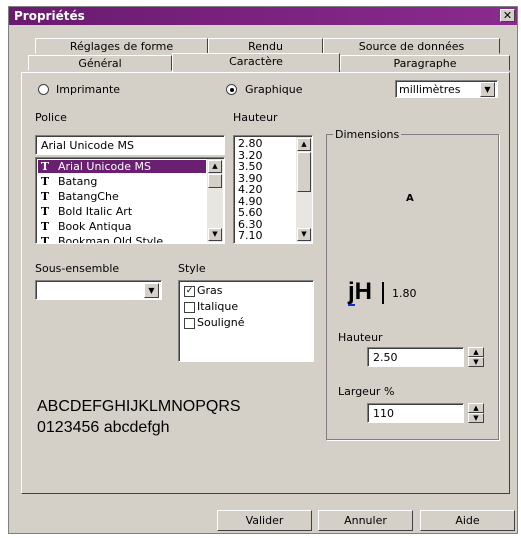 Image resolution: width=521 pixels, height=538 pixels. What do you see at coordinates (250, 213) in the screenshot?
I see `height-list-item: 5.60` at bounding box center [250, 213].